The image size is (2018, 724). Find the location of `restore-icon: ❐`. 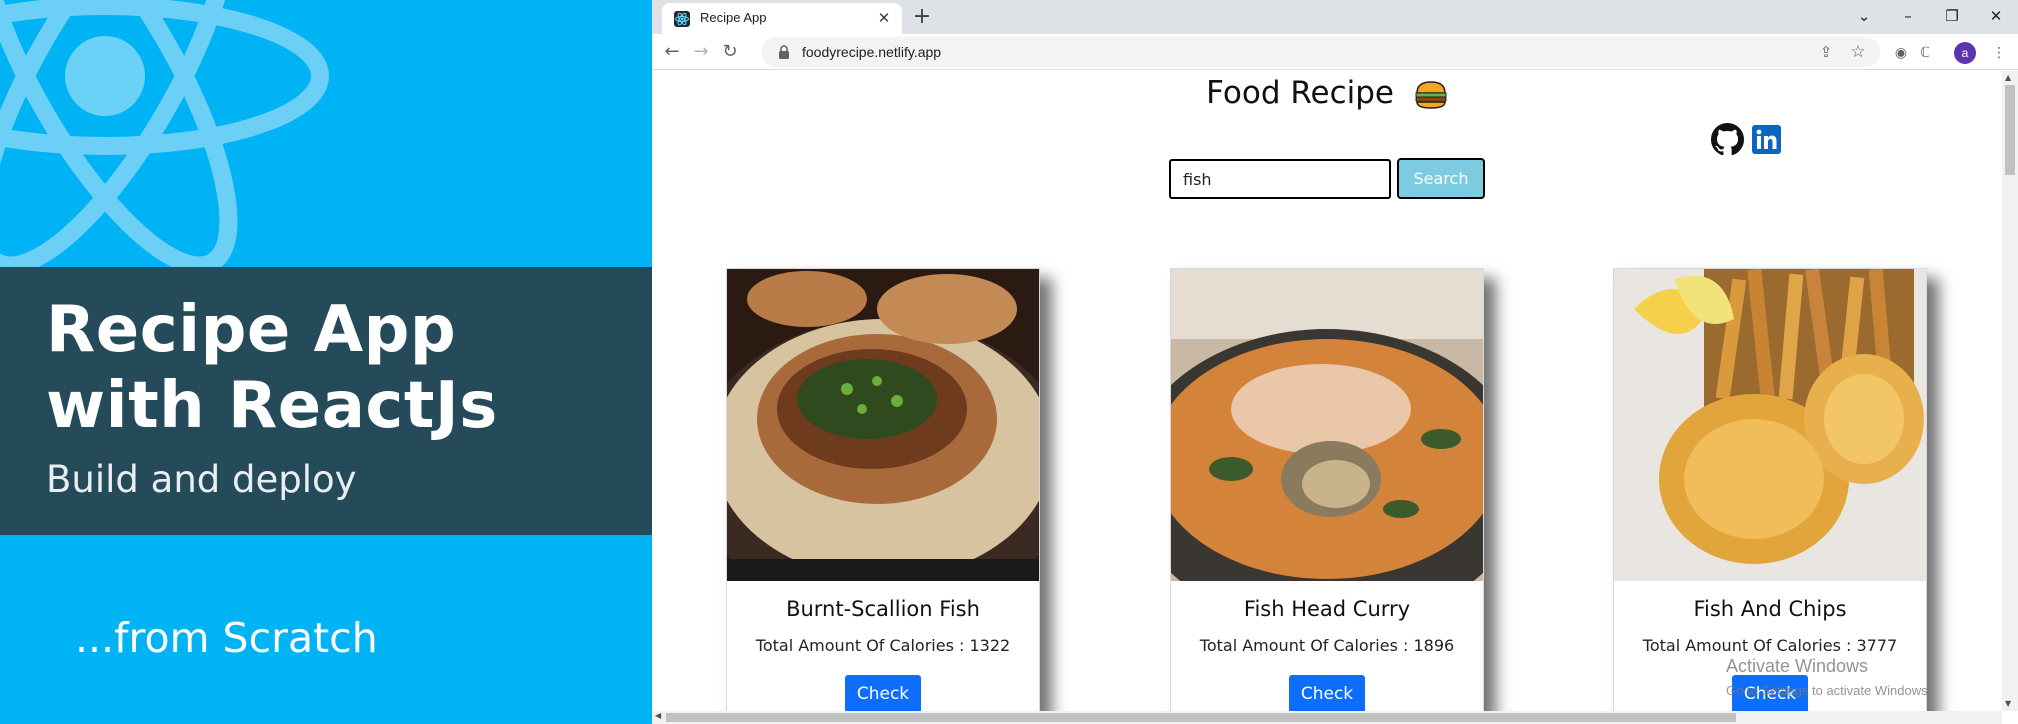

restore-icon: ❐ is located at coordinates (1952, 16).